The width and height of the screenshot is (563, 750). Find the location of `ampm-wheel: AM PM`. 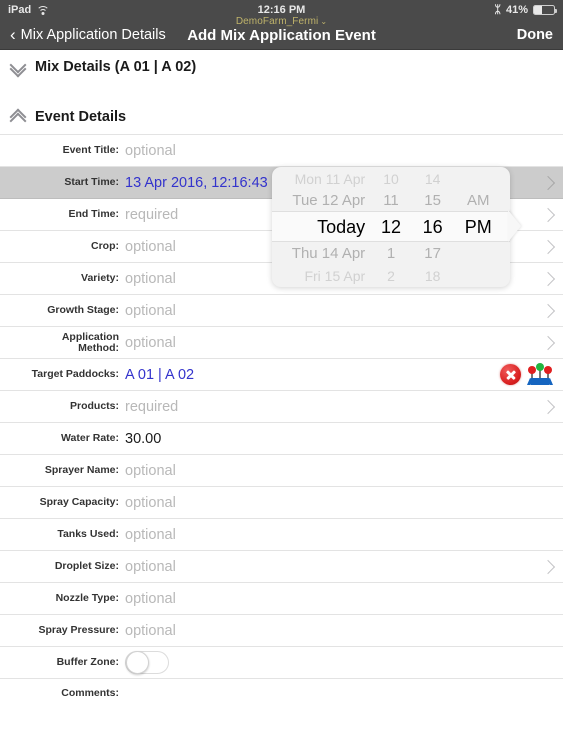

ampm-wheel: AM PM is located at coordinates (478, 227).